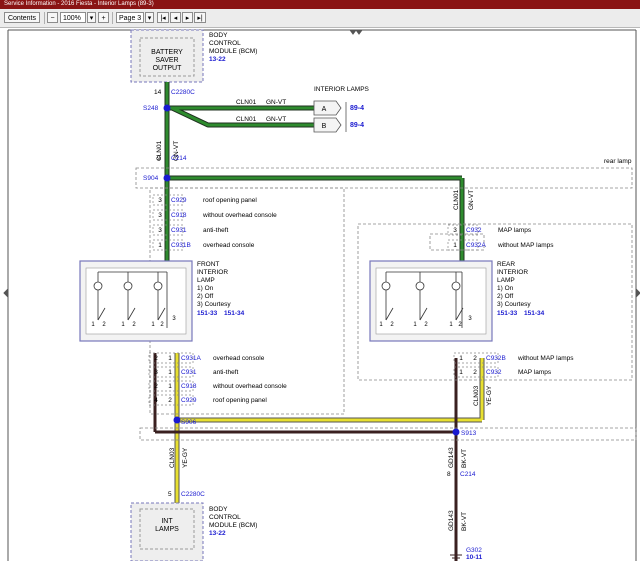 This screenshot has height=561, width=640. I want to click on contents-button: Contents, so click(22, 17).